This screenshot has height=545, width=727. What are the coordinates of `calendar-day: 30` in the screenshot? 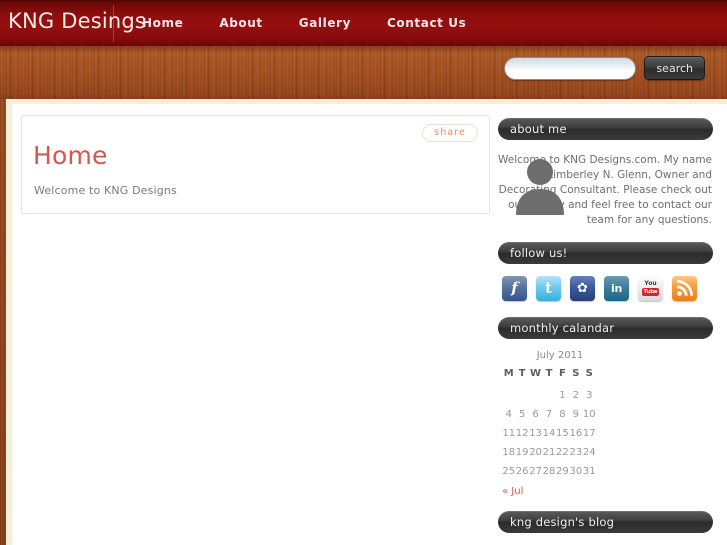 It's located at (576, 471).